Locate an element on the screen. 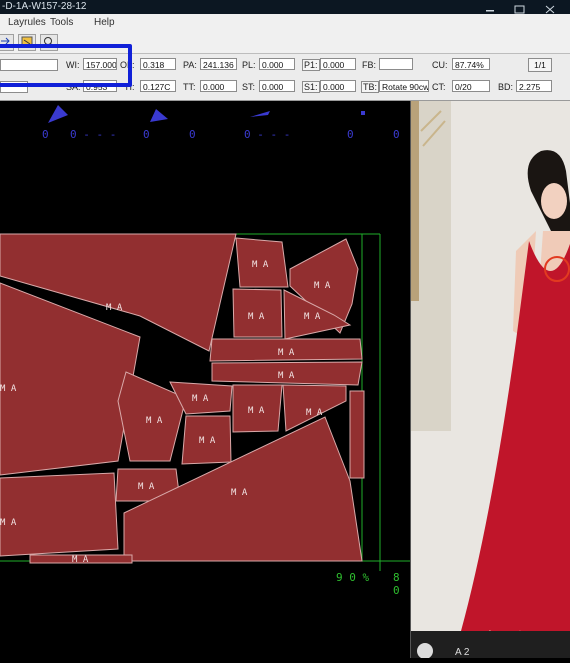 Image resolution: width=570 pixels, height=663 pixels. p1-field: 0.000 is located at coordinates (338, 64).